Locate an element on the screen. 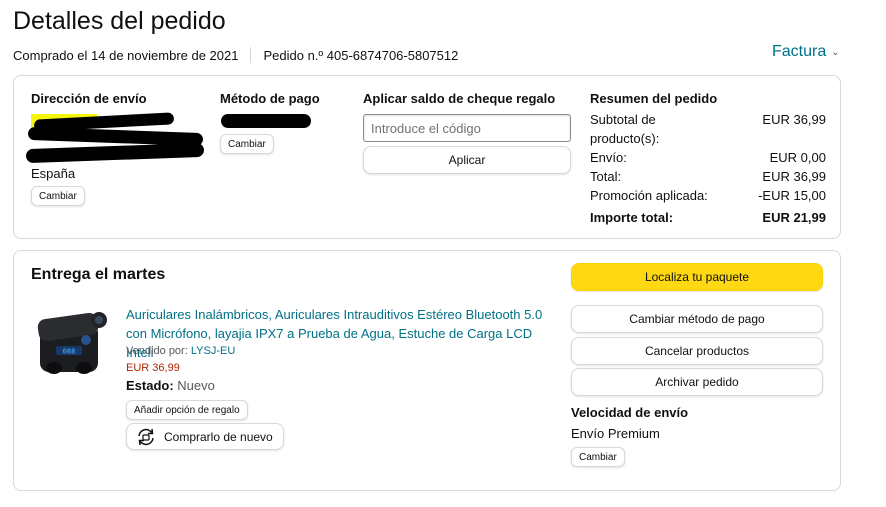  grand-total-value: EUR 21,99 is located at coordinates (794, 217).